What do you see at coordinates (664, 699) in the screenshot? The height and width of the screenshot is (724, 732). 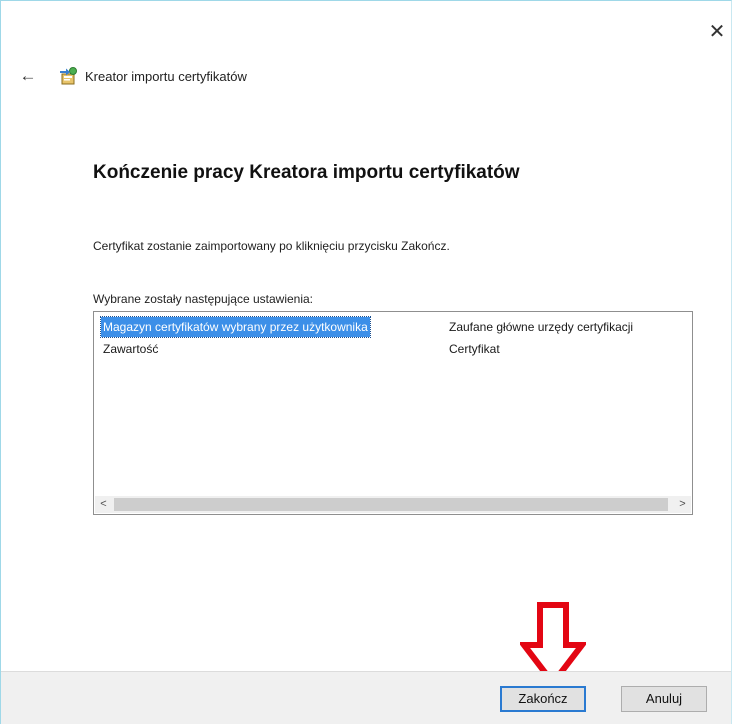 I see `cancel-button: Anuluj` at bounding box center [664, 699].